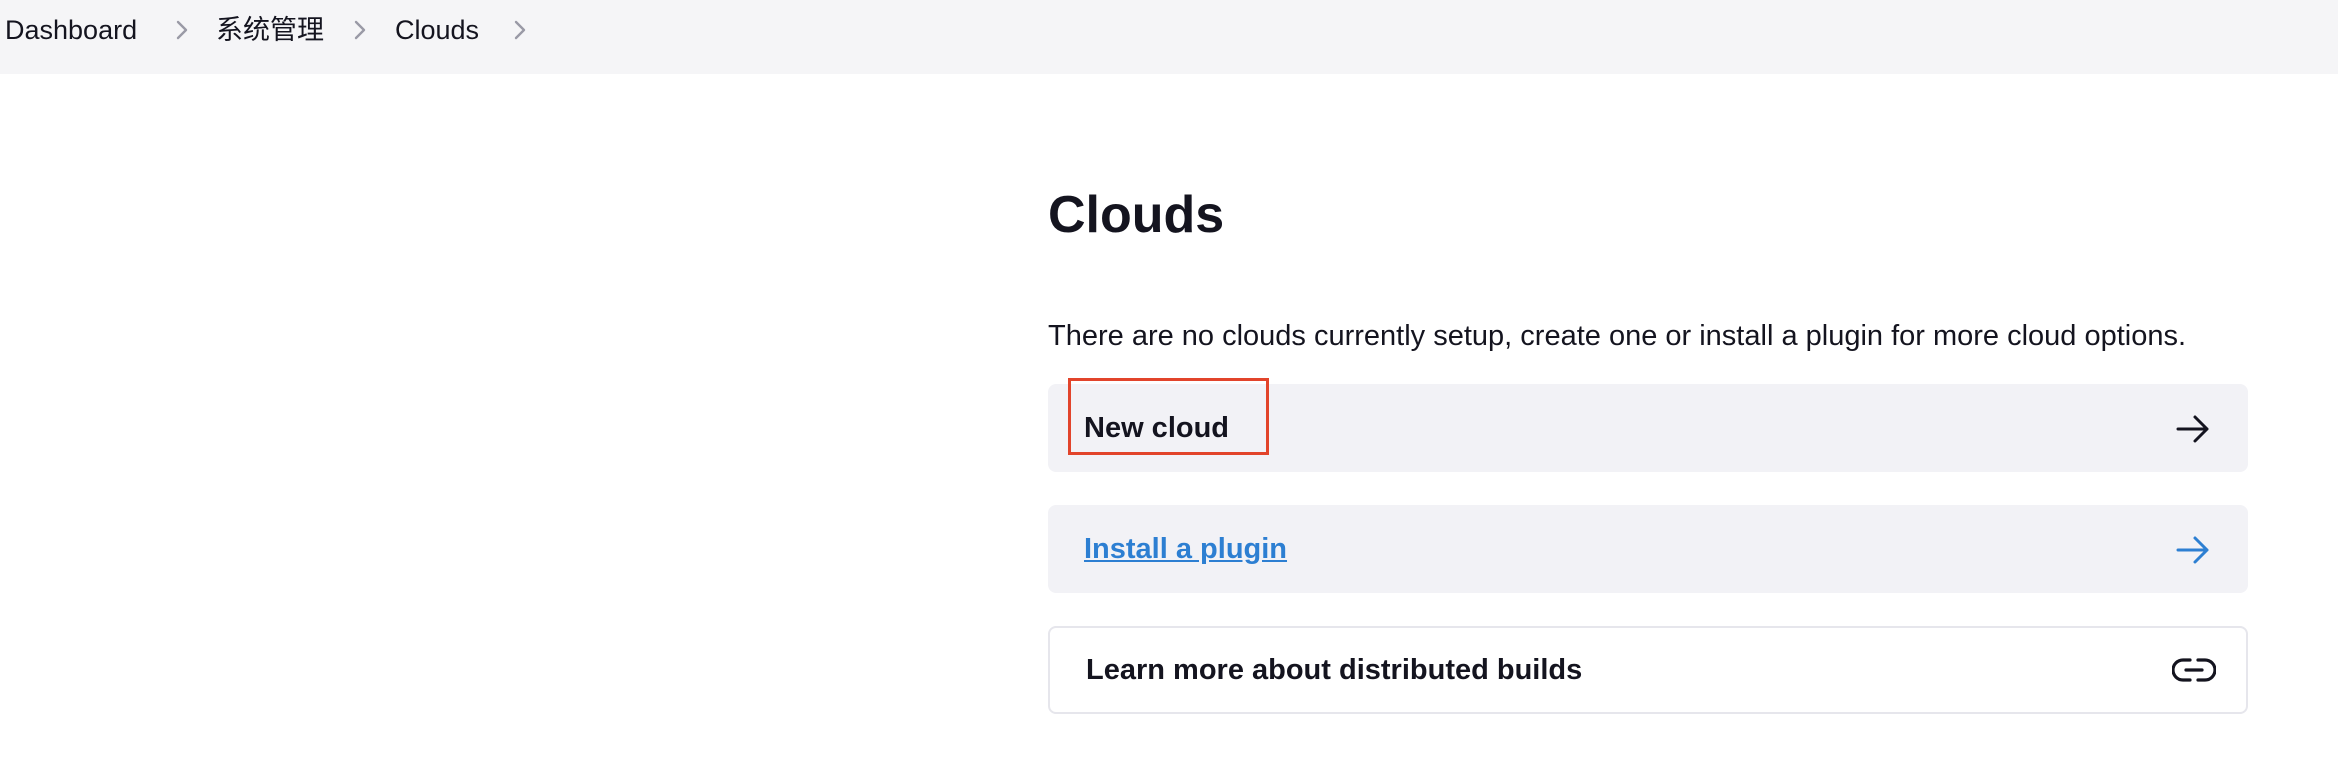 This screenshot has height=760, width=2338. What do you see at coordinates (270, 30) in the screenshot?
I see `breadcrumb-manage: 系统管理` at bounding box center [270, 30].